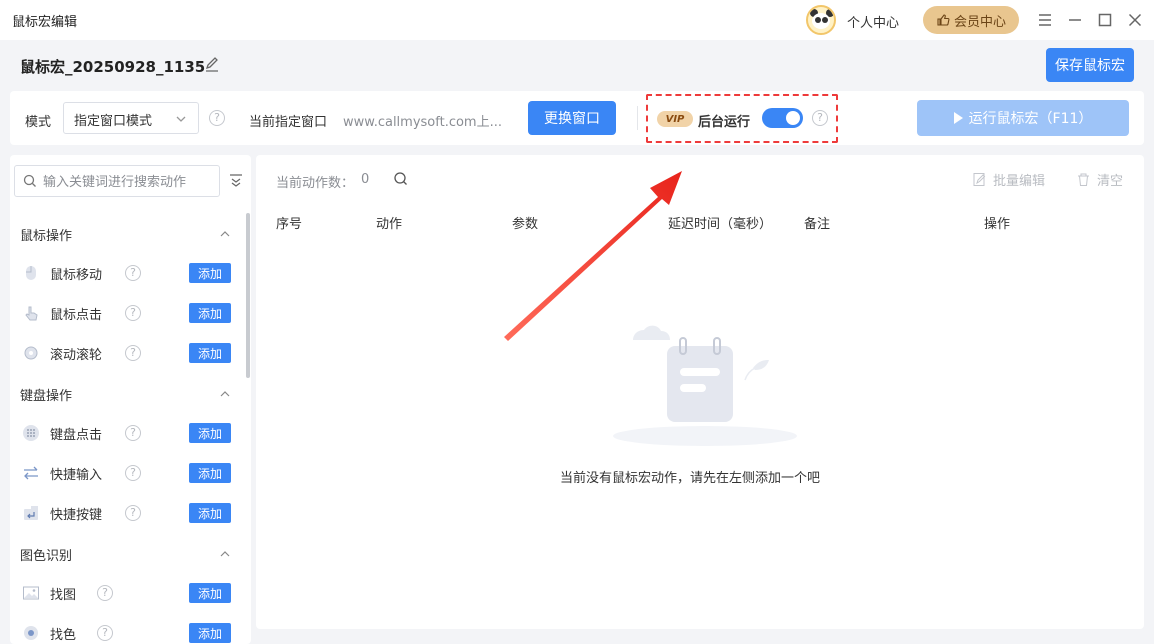 The height and width of the screenshot is (644, 1154). Describe the element at coordinates (46, 396) in the screenshot. I see `section-title: 键盘操作` at that location.